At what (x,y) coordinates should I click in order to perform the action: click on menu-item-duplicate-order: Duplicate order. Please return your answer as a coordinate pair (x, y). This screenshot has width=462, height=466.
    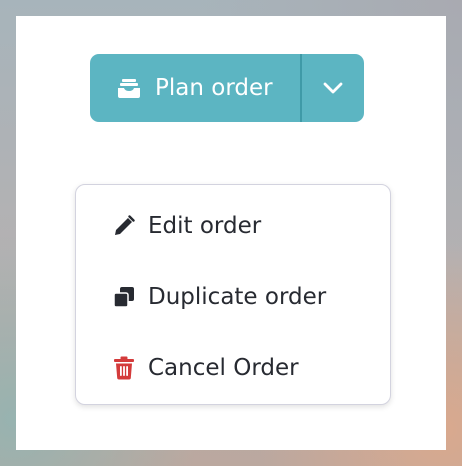
    Looking at the image, I should click on (233, 297).